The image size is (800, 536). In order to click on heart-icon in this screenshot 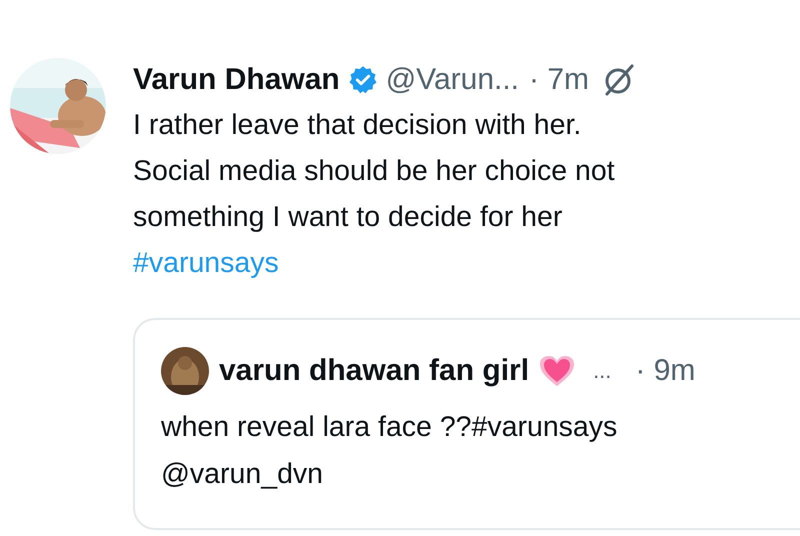, I will do `click(557, 371)`.